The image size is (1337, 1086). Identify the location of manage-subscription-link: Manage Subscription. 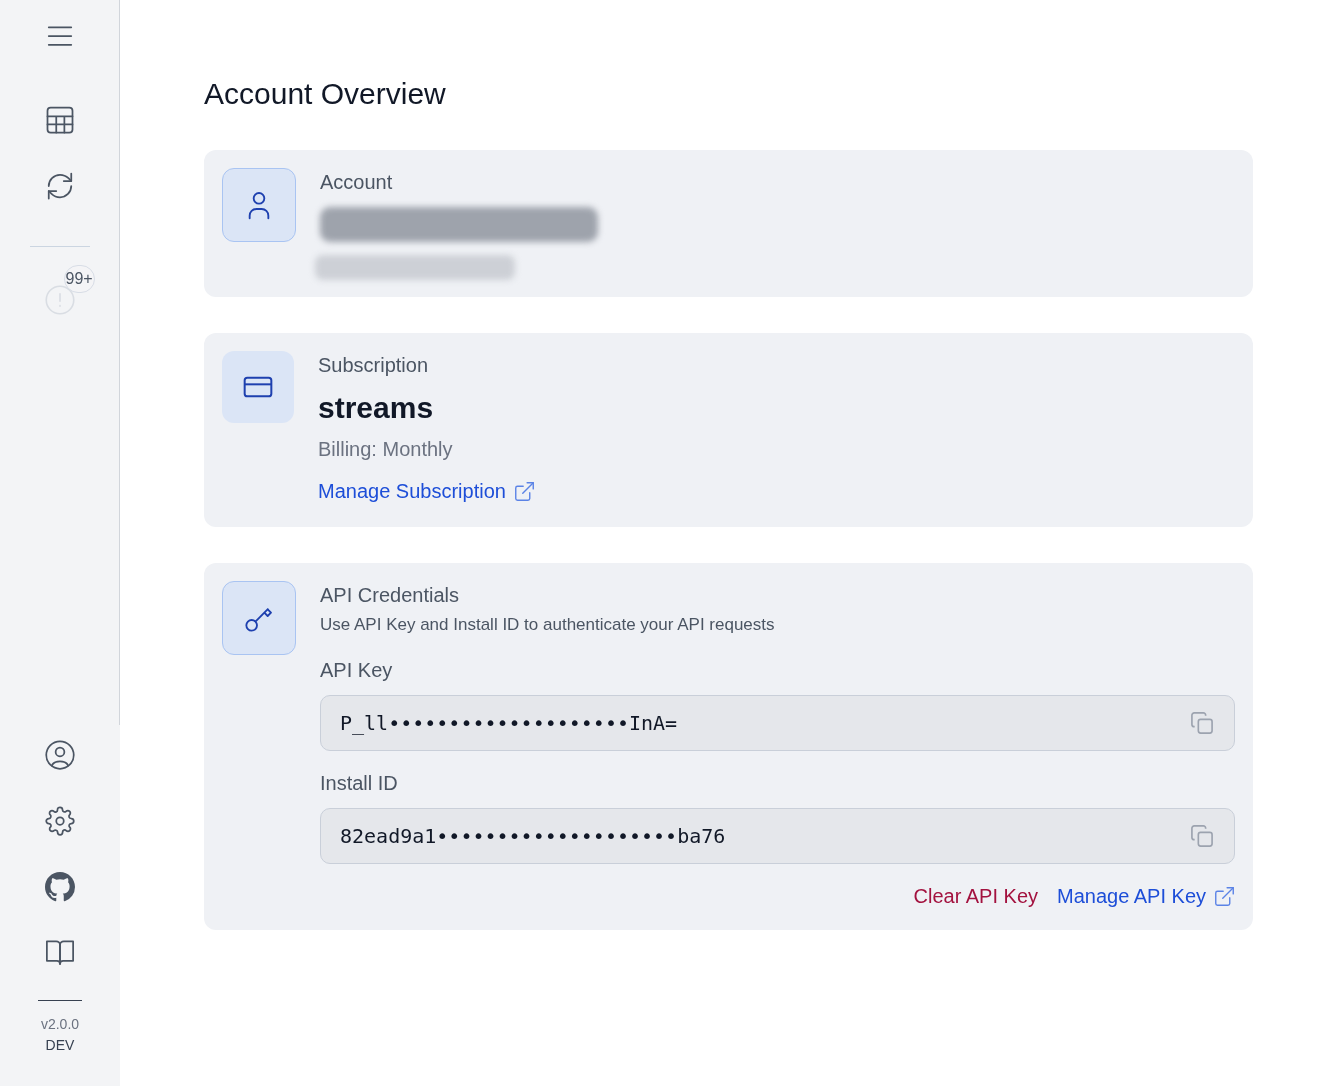
(426, 491).